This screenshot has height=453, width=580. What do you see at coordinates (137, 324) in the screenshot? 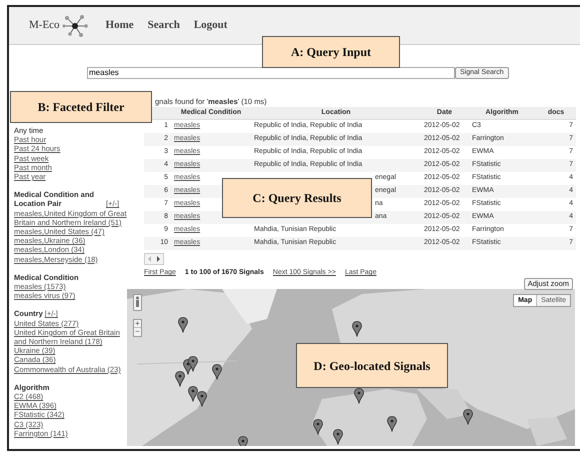
I see `zoom-in-button: +` at bounding box center [137, 324].